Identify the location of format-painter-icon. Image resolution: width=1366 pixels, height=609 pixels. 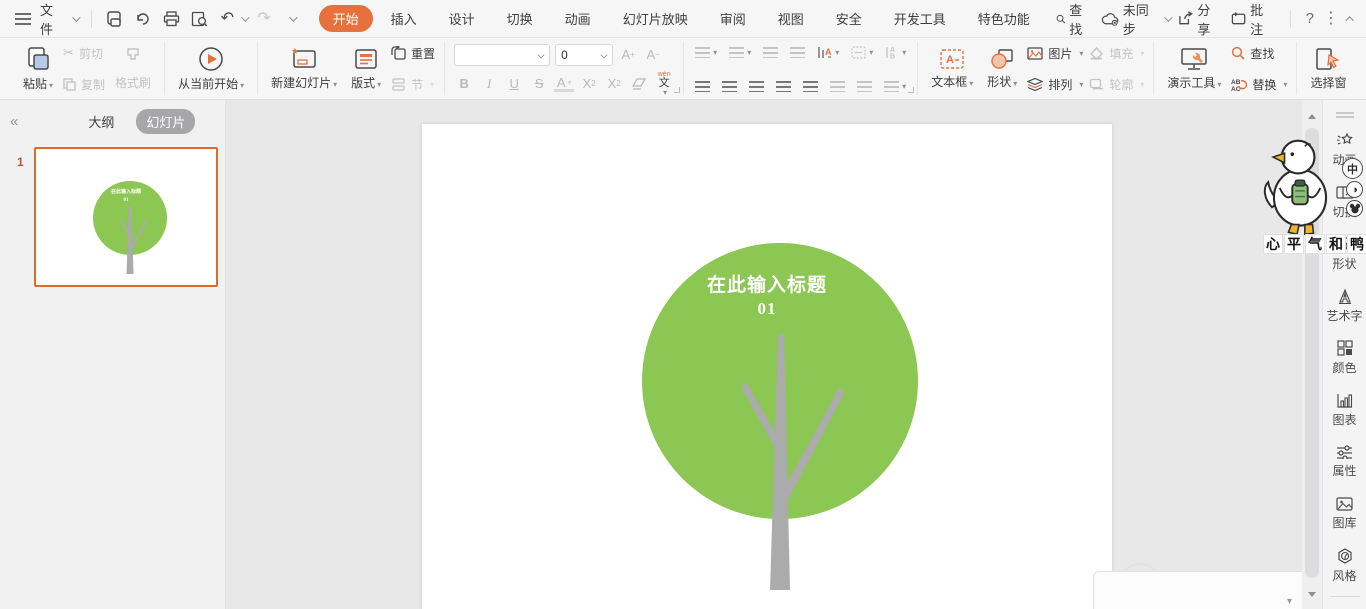
(133, 53).